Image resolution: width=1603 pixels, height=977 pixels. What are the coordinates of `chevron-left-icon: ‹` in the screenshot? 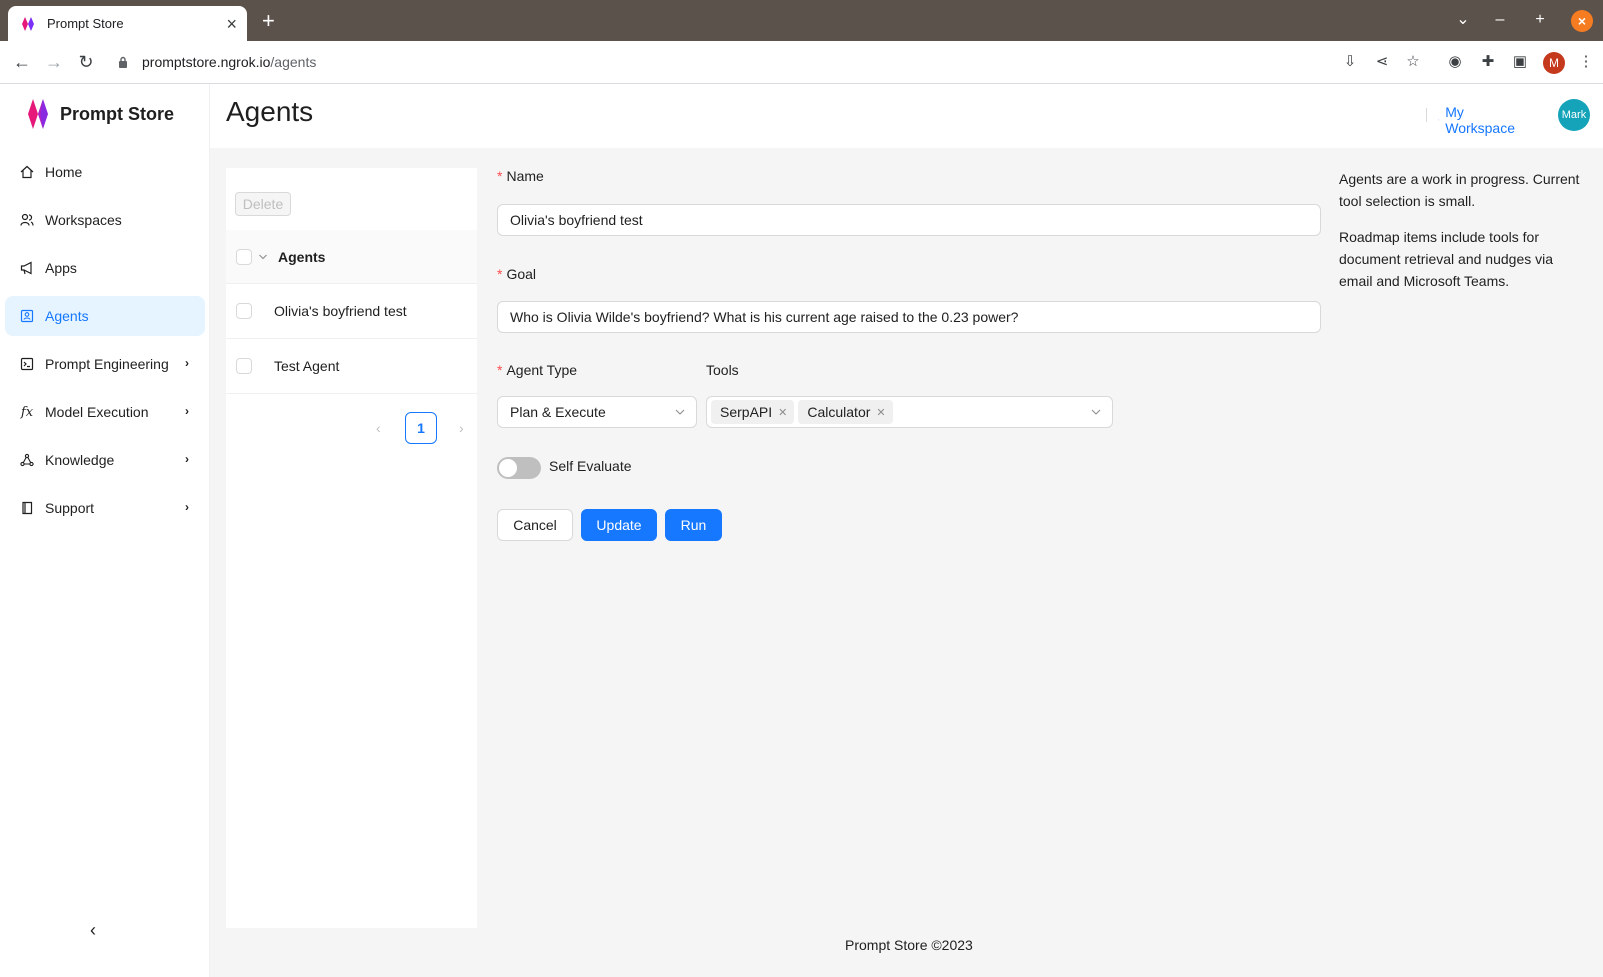 It's located at (378, 428).